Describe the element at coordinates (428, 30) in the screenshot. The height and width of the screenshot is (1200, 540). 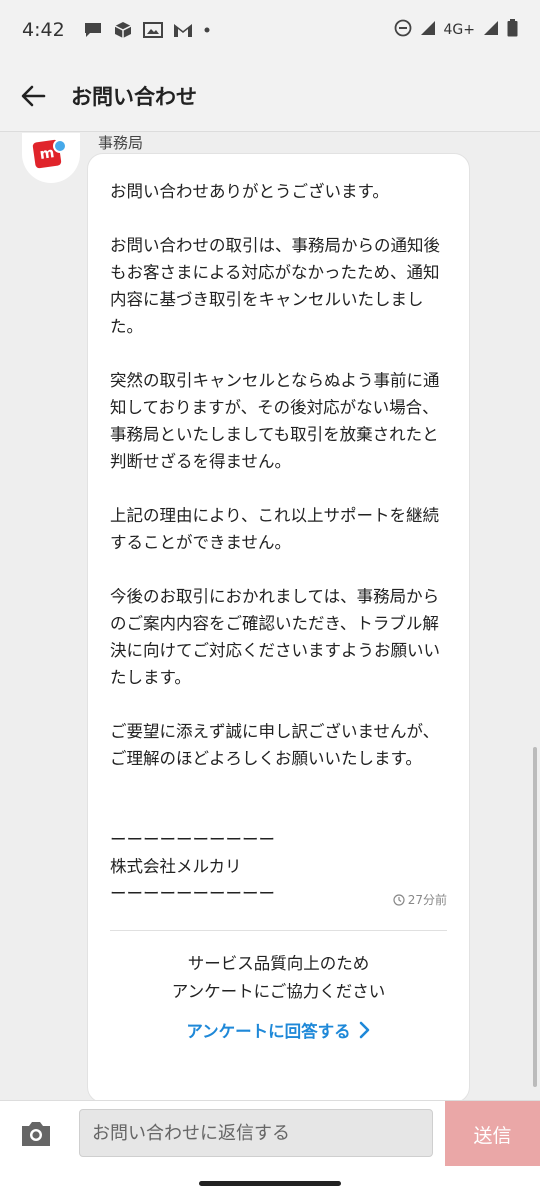
I see `signal-icon` at that location.